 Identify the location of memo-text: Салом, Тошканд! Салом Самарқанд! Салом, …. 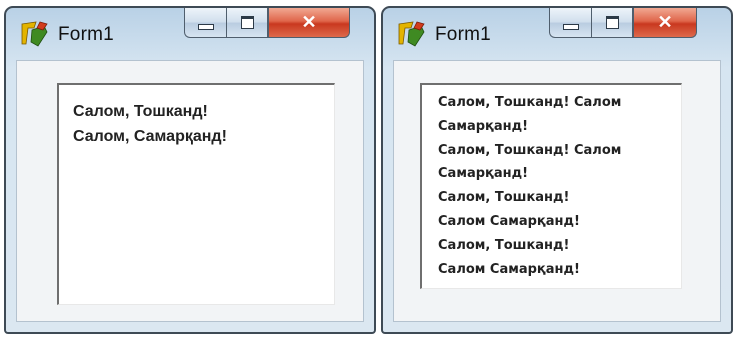
(529, 186).